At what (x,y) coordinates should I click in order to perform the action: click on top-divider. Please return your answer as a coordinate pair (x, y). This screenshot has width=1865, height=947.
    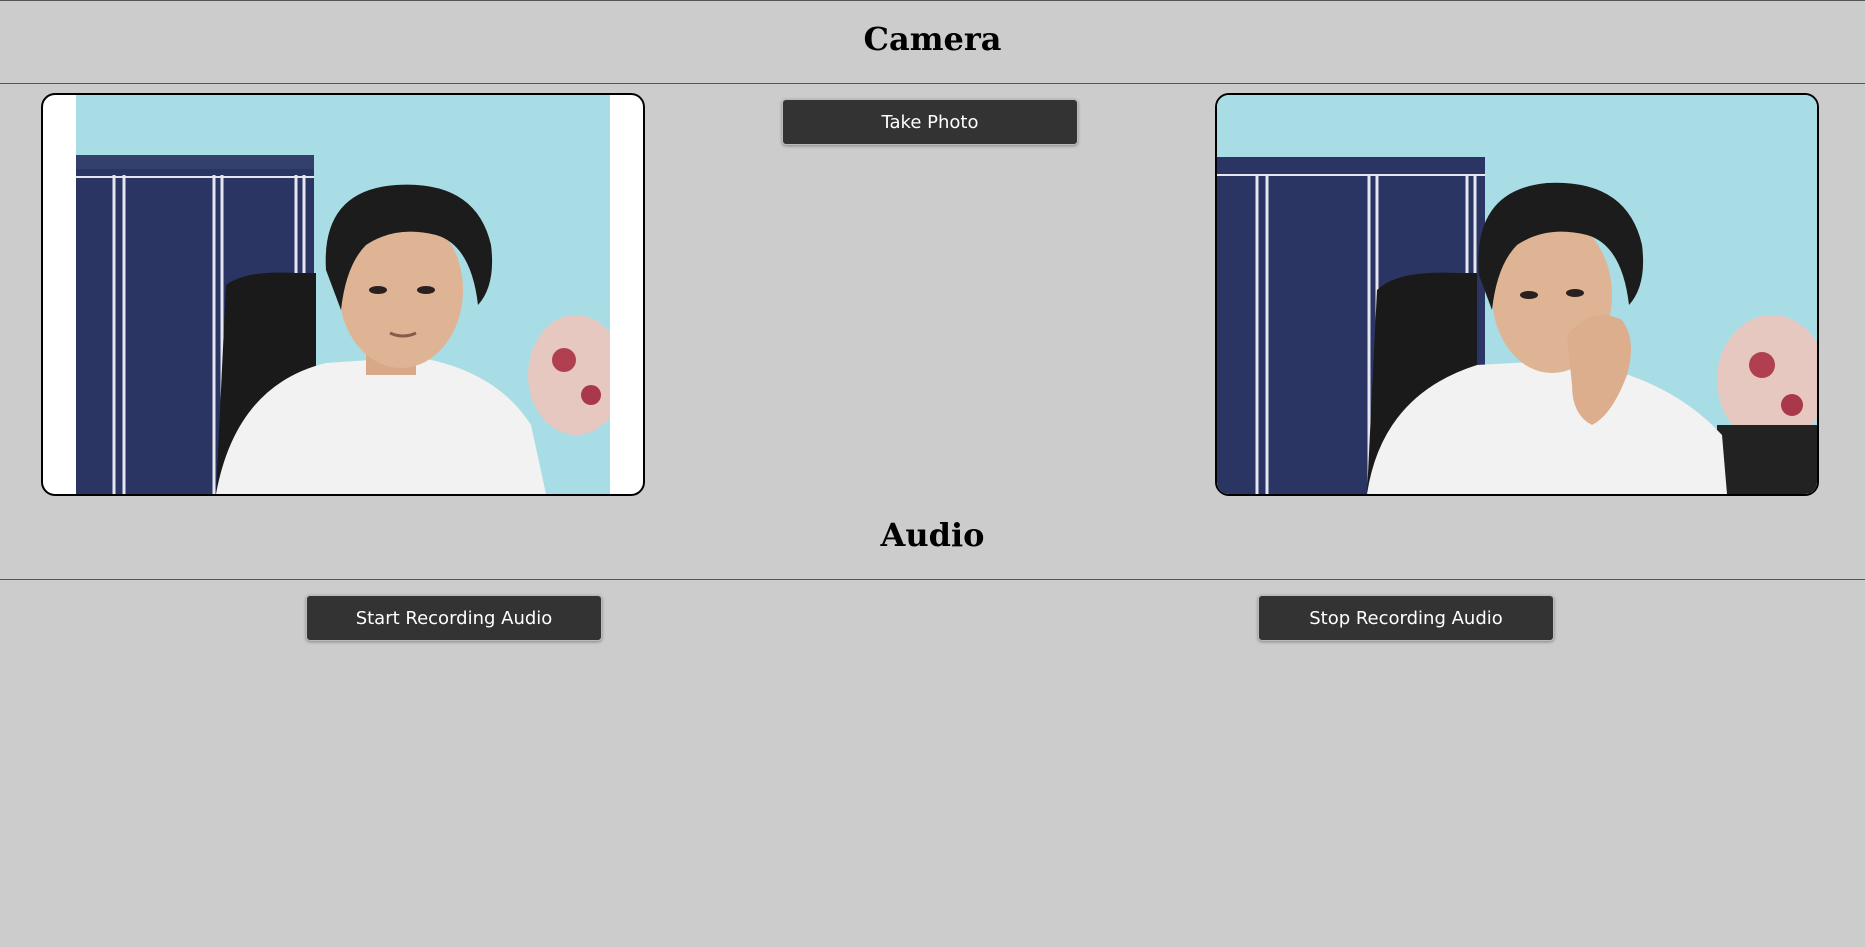
    Looking at the image, I should click on (932, 0).